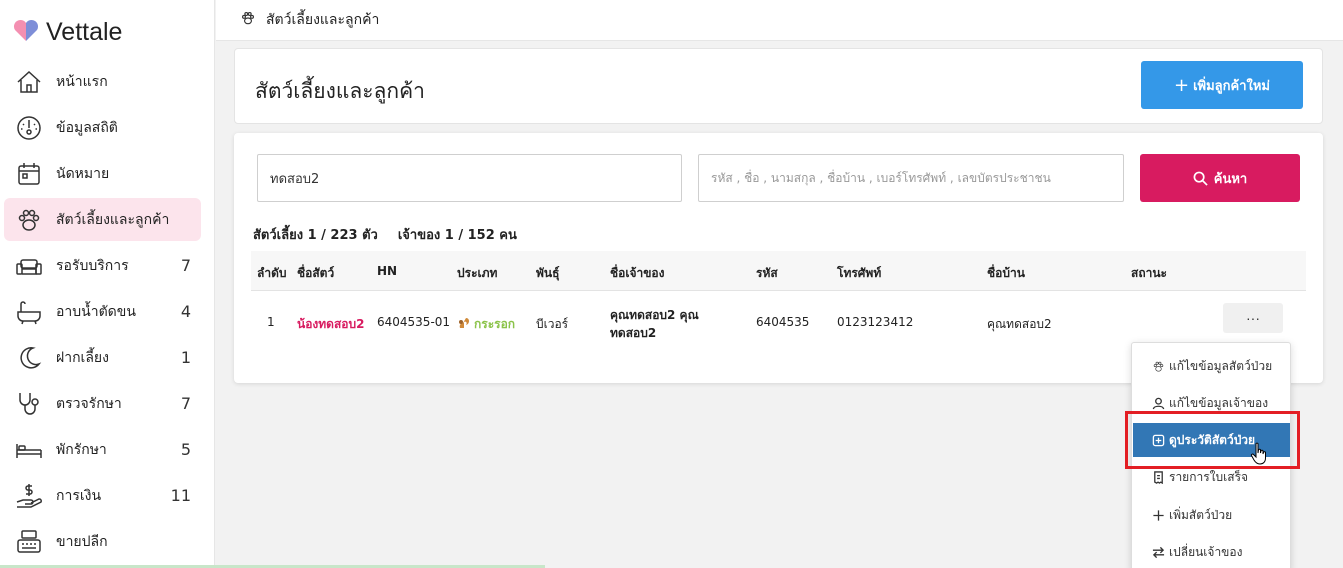  Describe the element at coordinates (387, 271) in the screenshot. I see `column-header: HN` at that location.